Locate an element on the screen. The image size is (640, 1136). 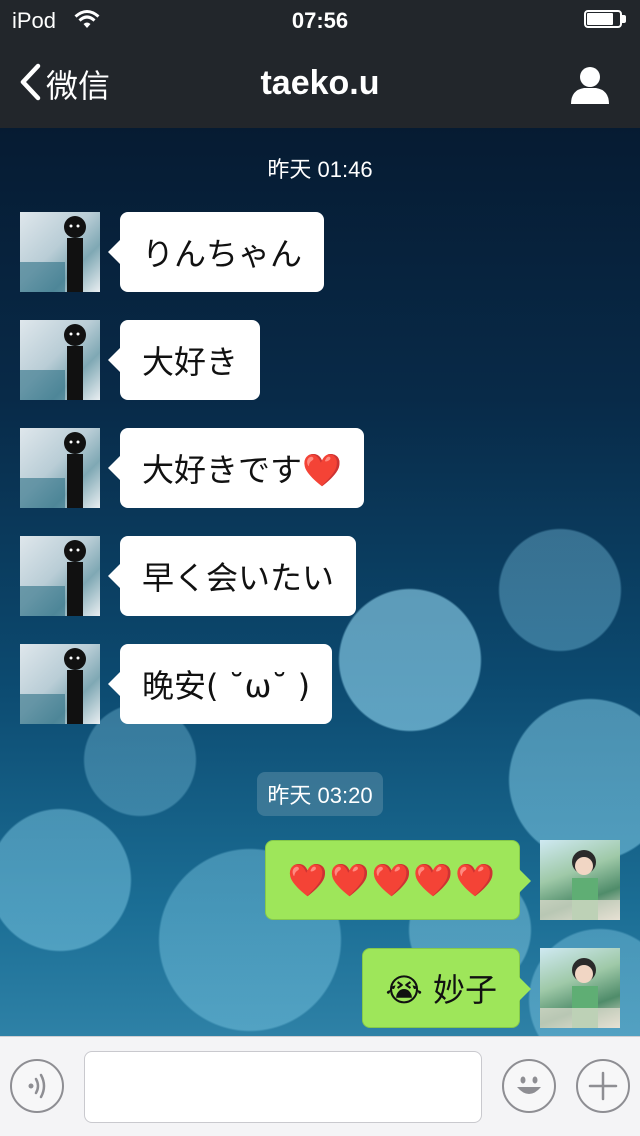
input-bar is located at coordinates (320, 1086).